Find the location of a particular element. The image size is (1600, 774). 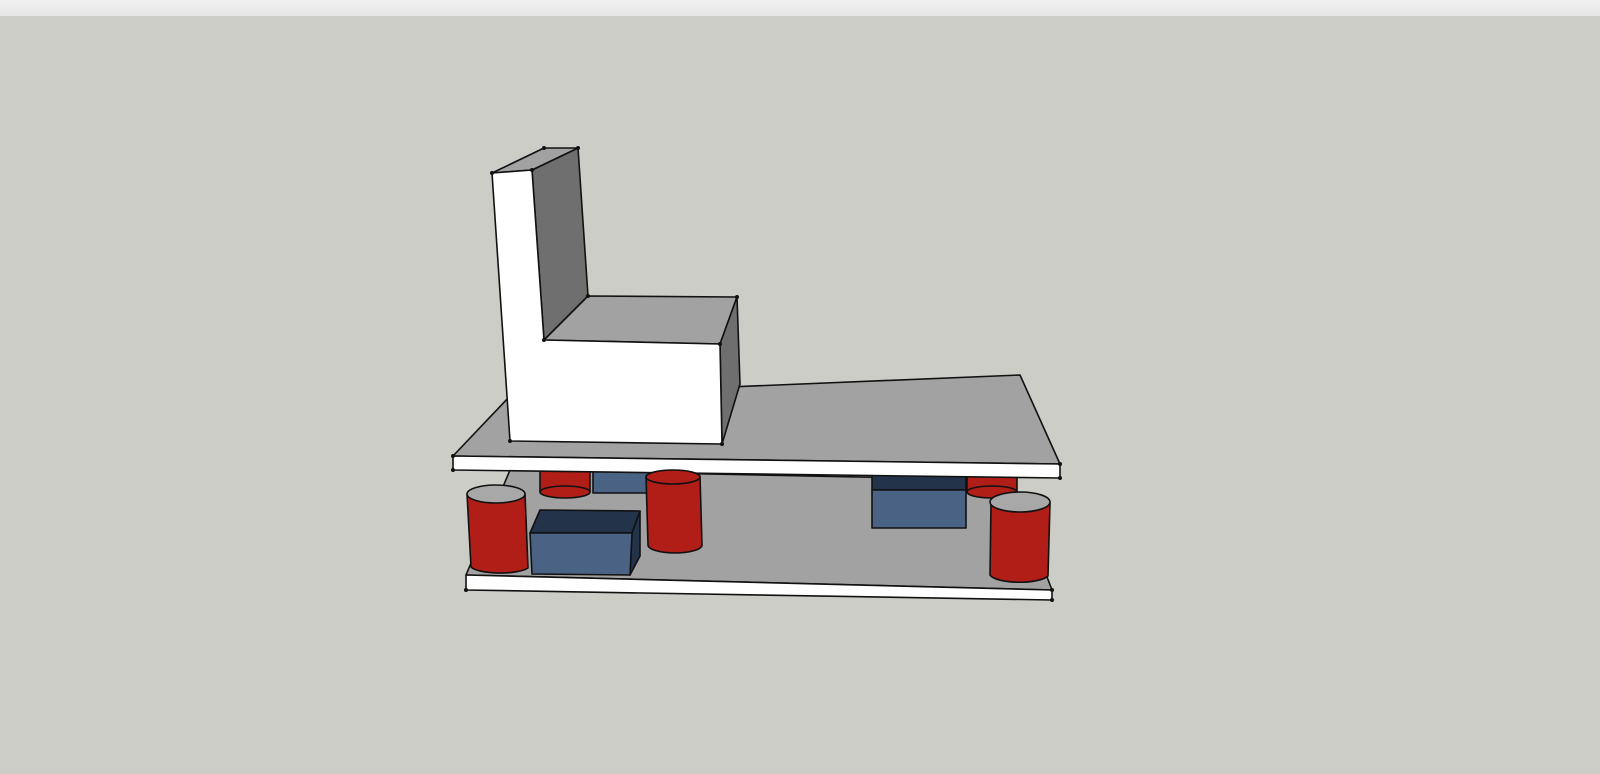

blue-box-right is located at coordinates (919, 500).